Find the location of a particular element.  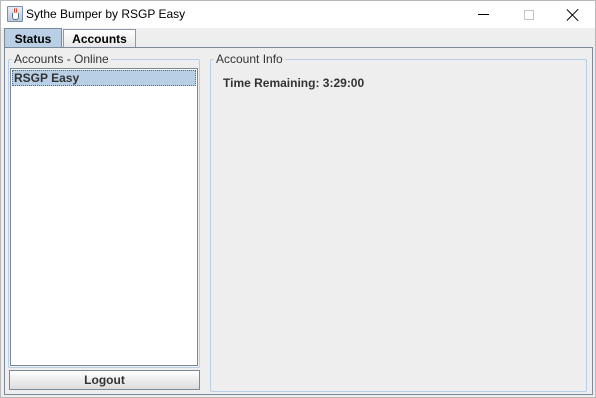

java-cup-icon is located at coordinates (15, 14).